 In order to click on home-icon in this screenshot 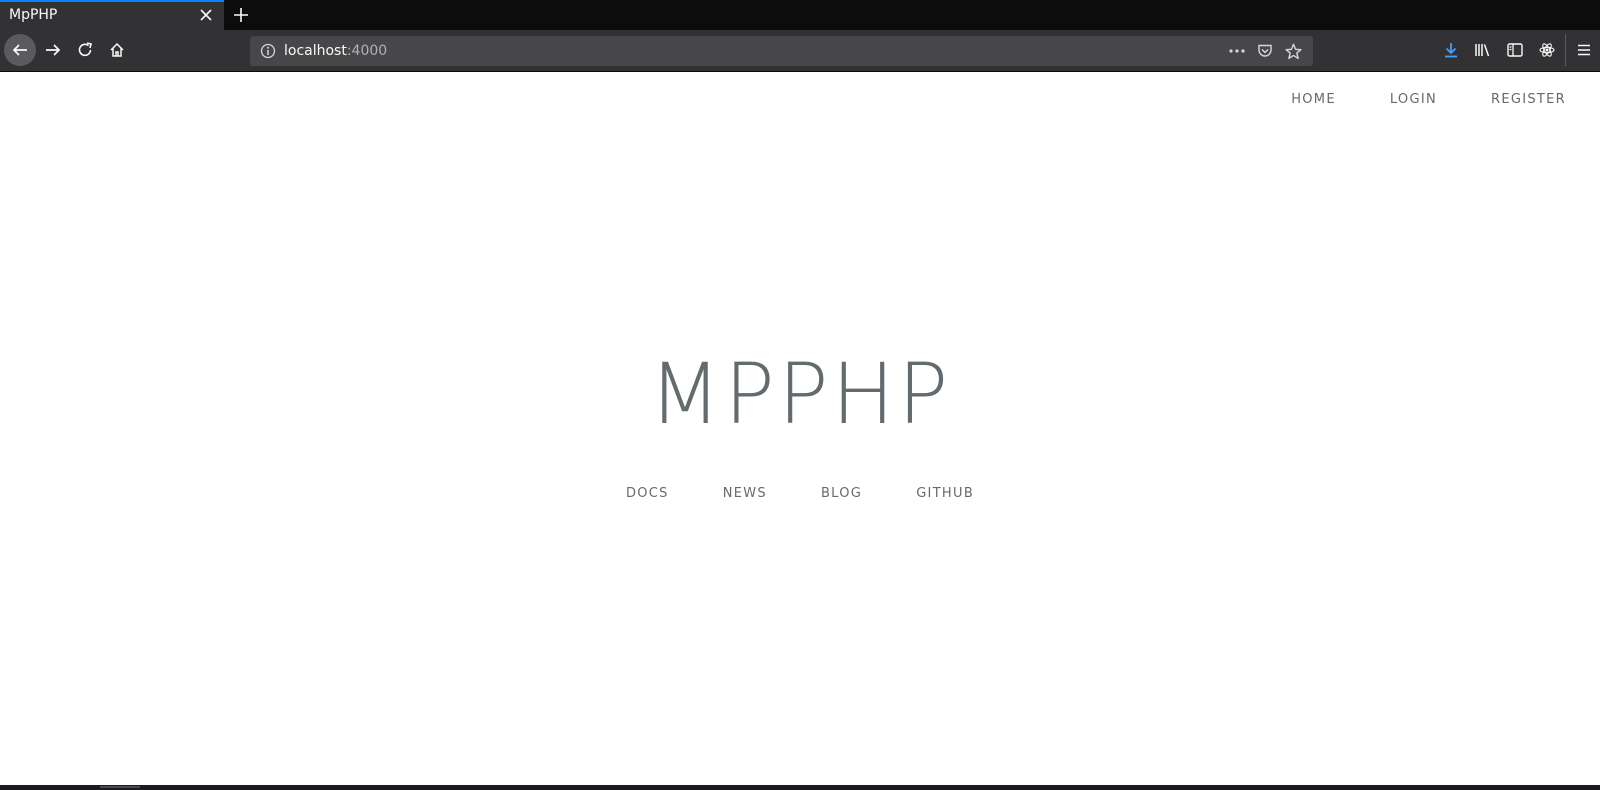, I will do `click(117, 50)`.